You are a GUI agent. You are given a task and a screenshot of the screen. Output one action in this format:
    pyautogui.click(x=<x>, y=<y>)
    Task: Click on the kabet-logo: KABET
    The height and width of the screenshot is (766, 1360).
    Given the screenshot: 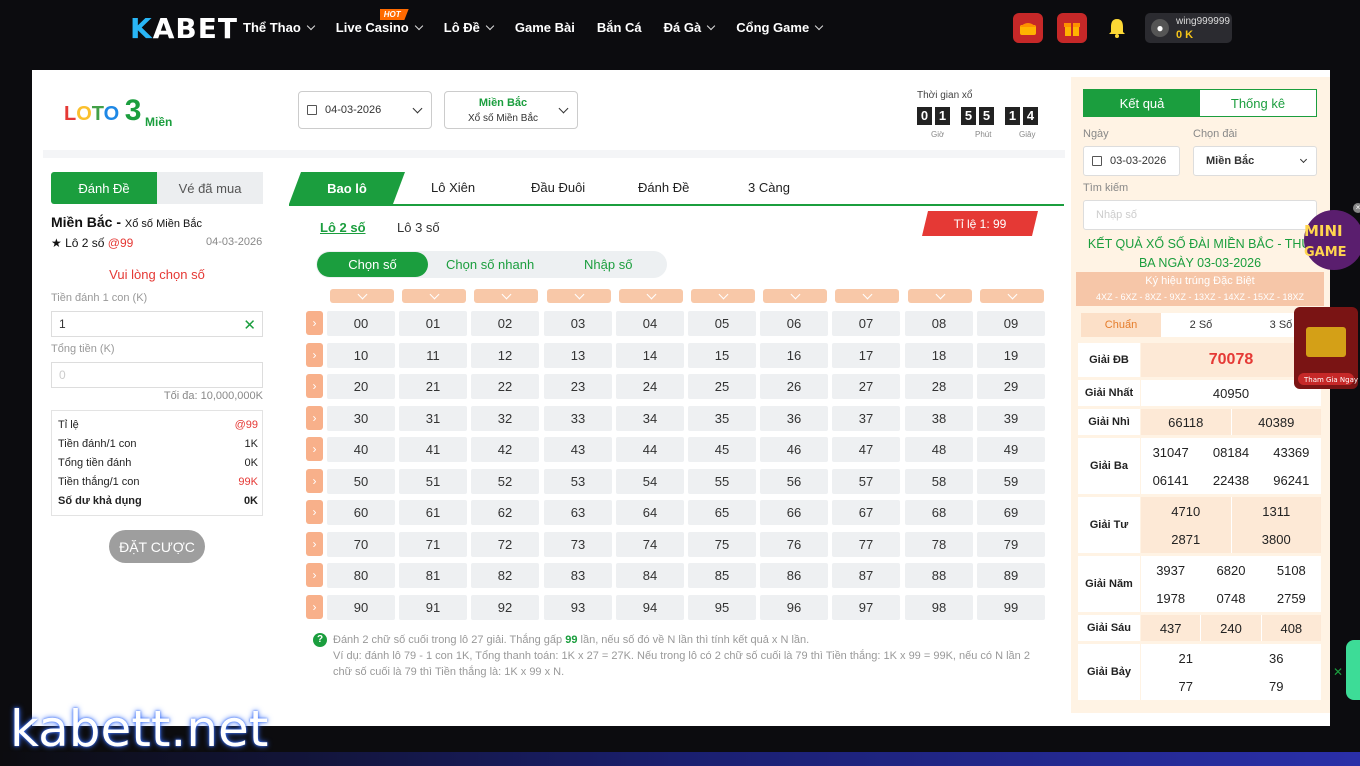 What is the action you would take?
    pyautogui.click(x=184, y=28)
    